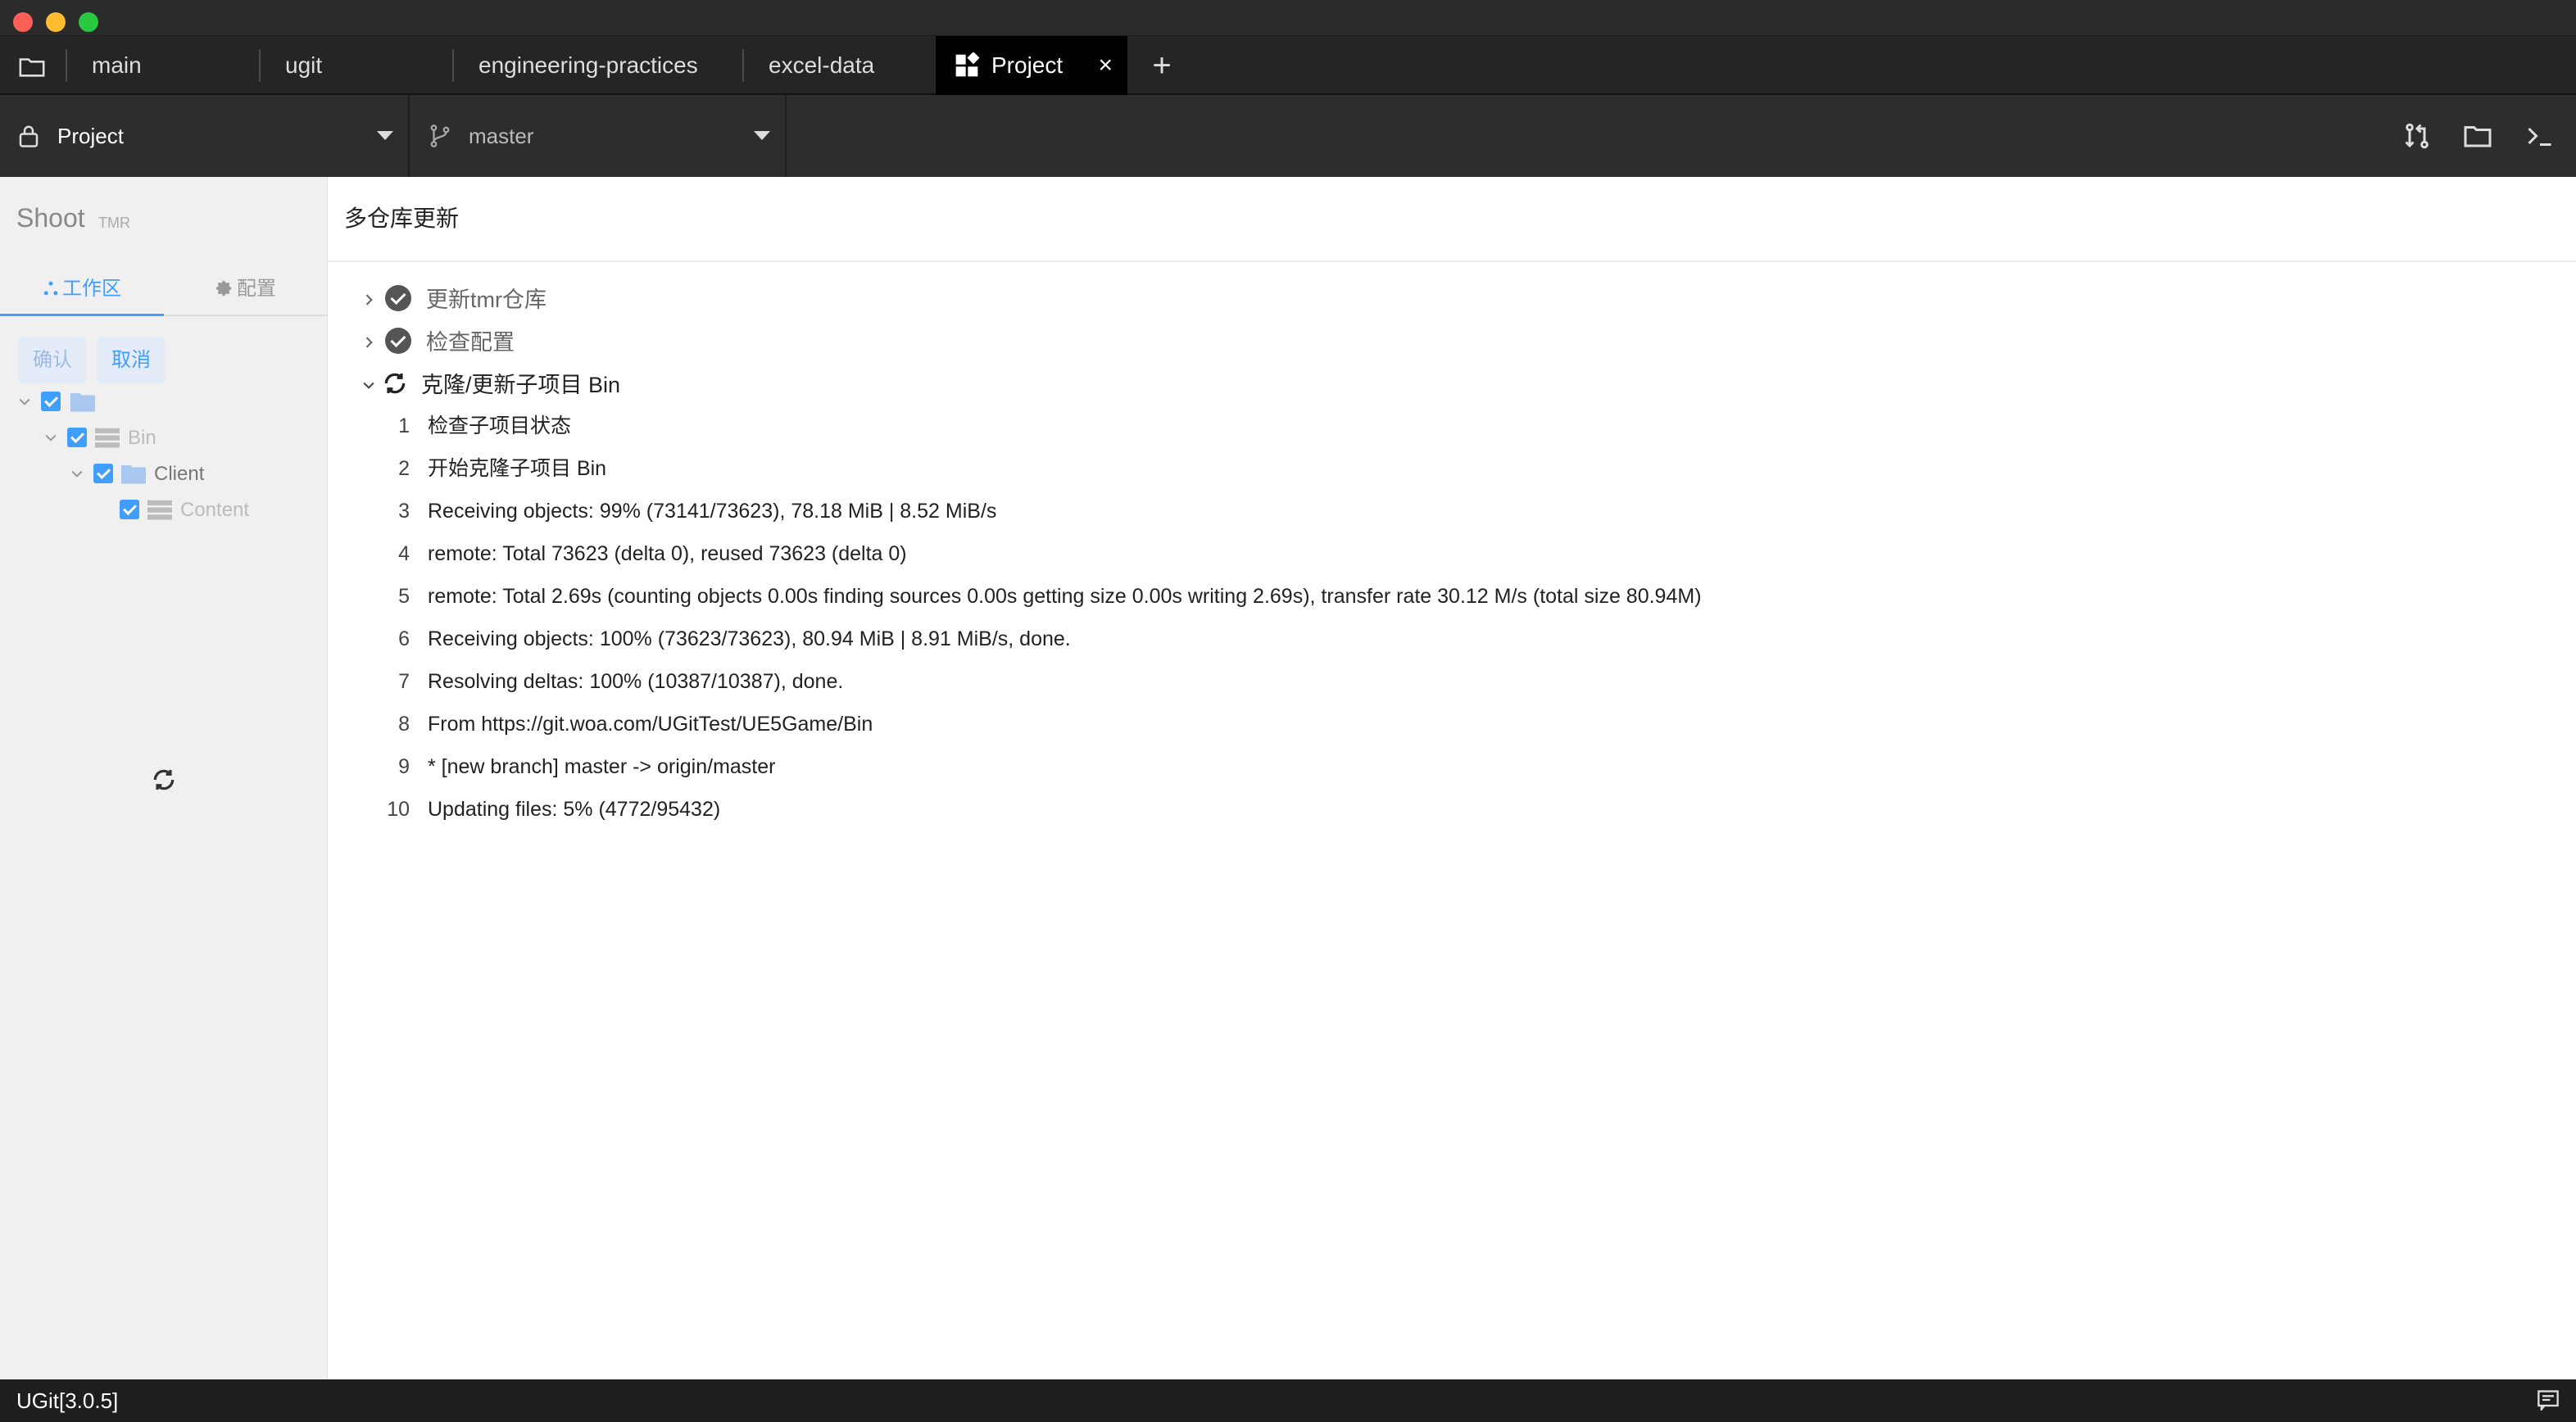  Describe the element at coordinates (688, 299) in the screenshot. I see `step-update-tmr: 更新tmr仓库` at that location.